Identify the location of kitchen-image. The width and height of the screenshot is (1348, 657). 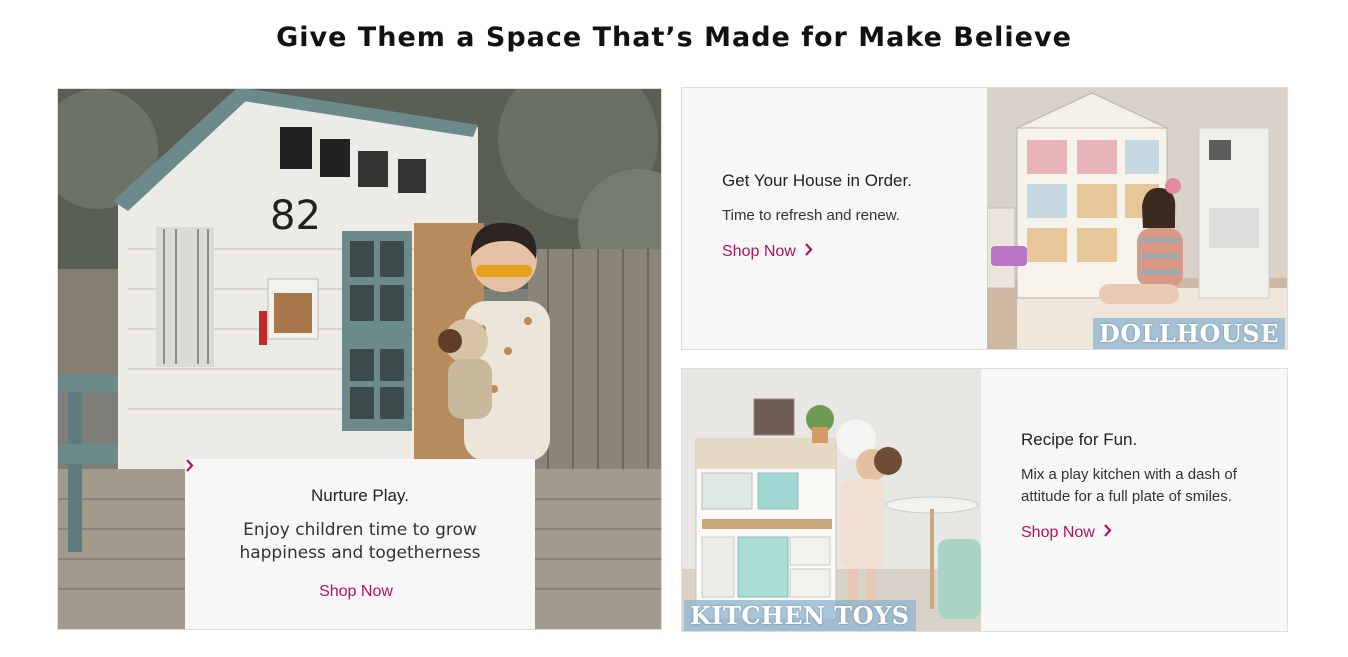
(831, 500).